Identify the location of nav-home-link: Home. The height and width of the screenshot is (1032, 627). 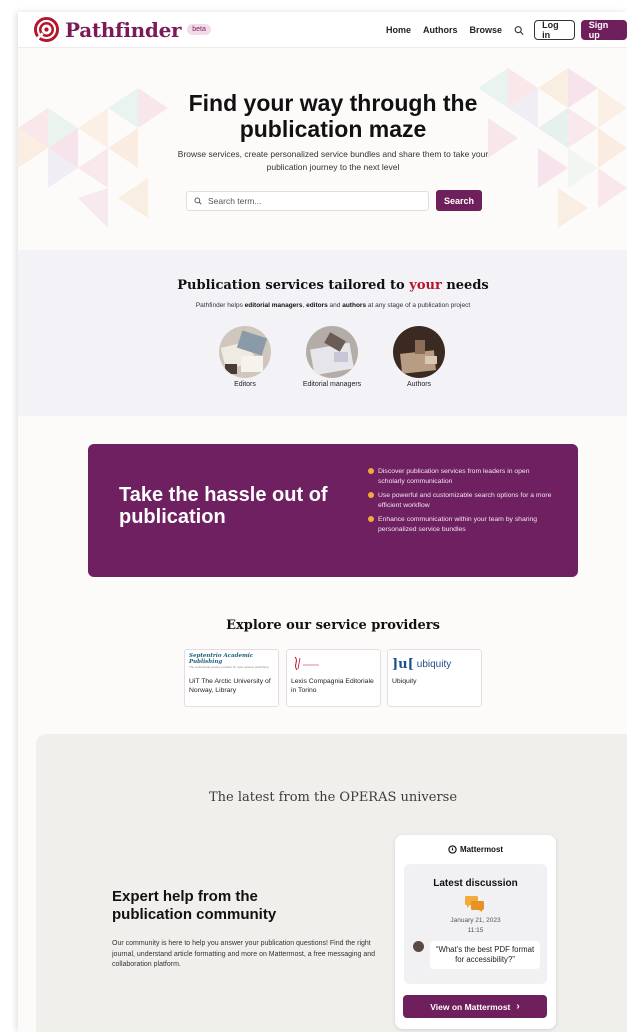
(398, 30).